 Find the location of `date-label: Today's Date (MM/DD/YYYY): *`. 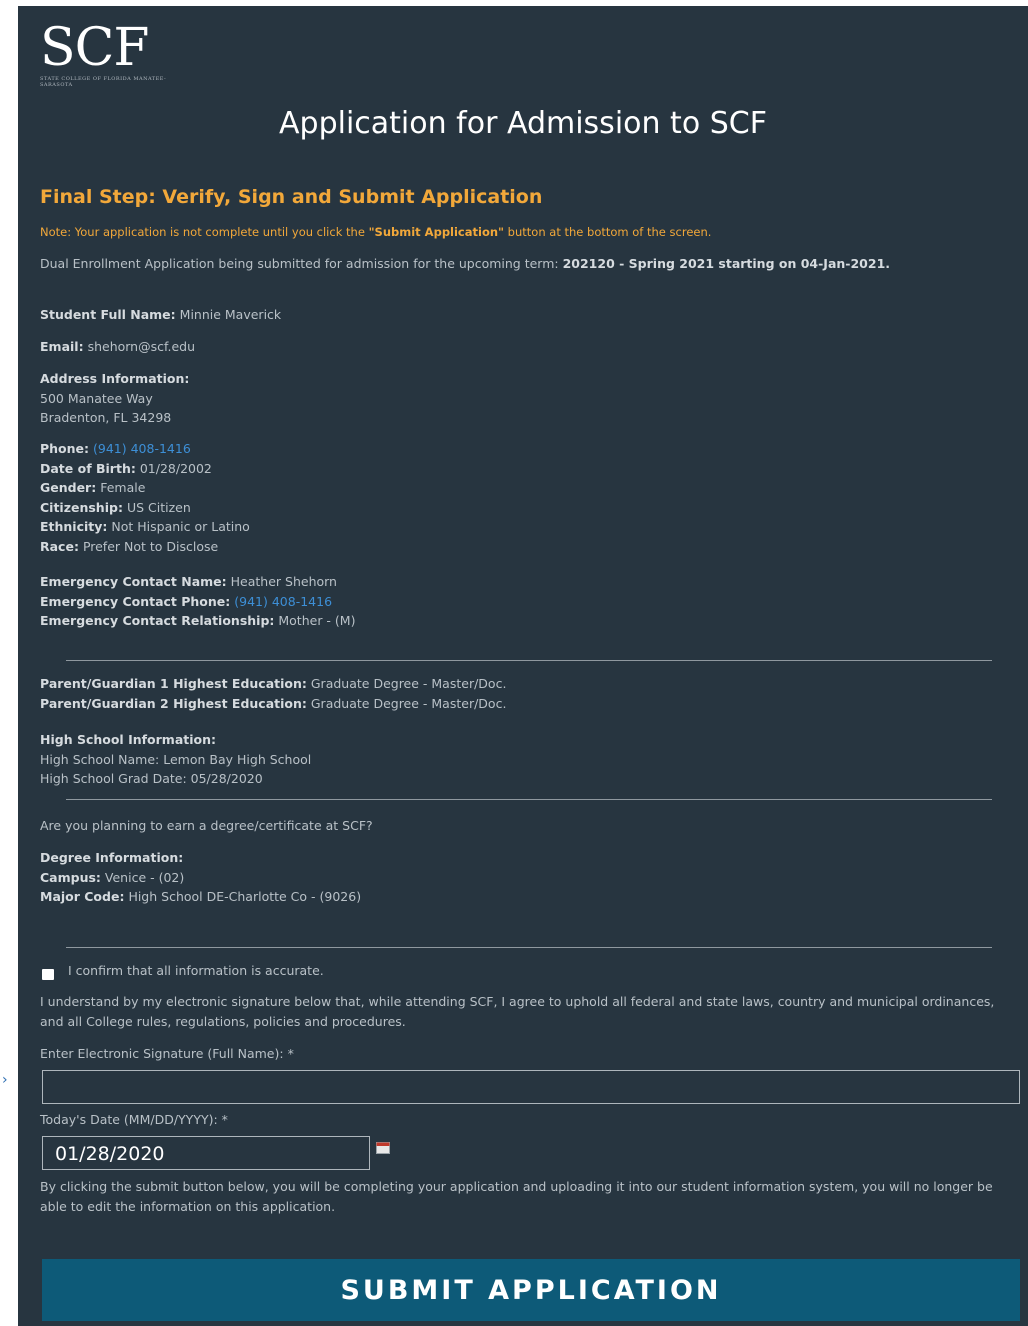

date-label: Today's Date (MM/DD/YYYY): * is located at coordinates (134, 1120).